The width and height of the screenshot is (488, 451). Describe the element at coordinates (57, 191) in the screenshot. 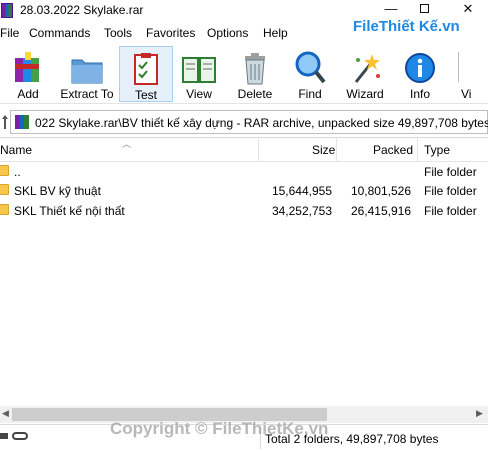

I see `file-name: SKL BV kỹ thuật` at that location.